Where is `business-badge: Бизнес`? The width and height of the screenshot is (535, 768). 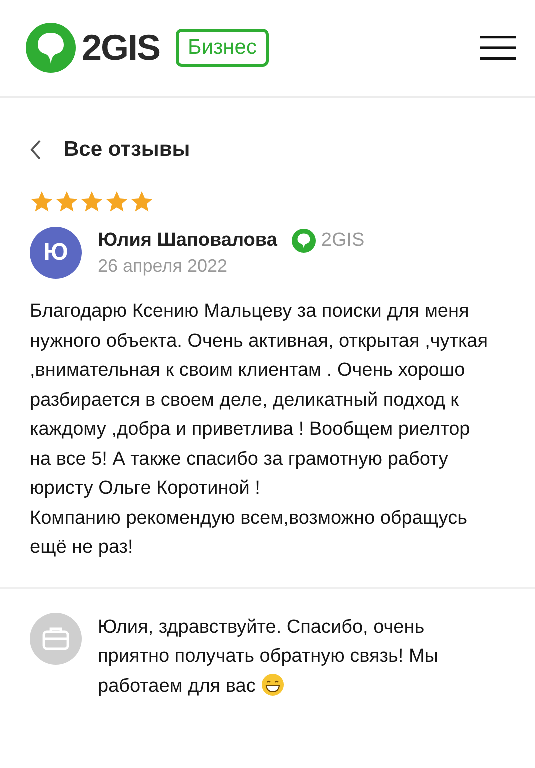
business-badge: Бизнес is located at coordinates (222, 48).